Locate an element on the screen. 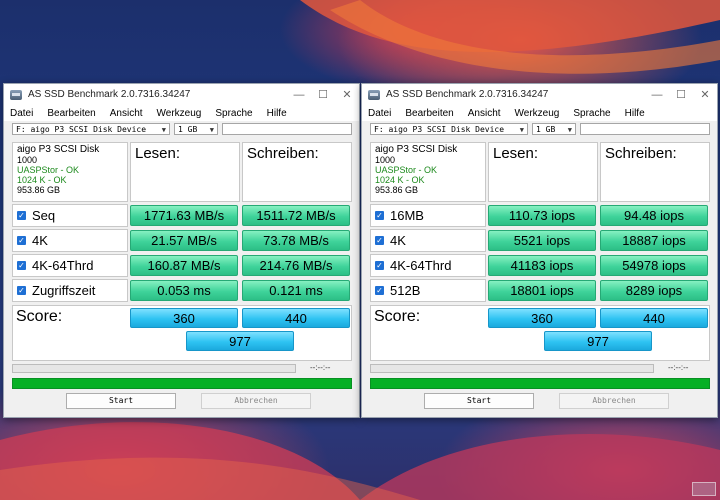 This screenshot has height=500, width=720. driver-status: UASPStor - OK is located at coordinates (48, 170).